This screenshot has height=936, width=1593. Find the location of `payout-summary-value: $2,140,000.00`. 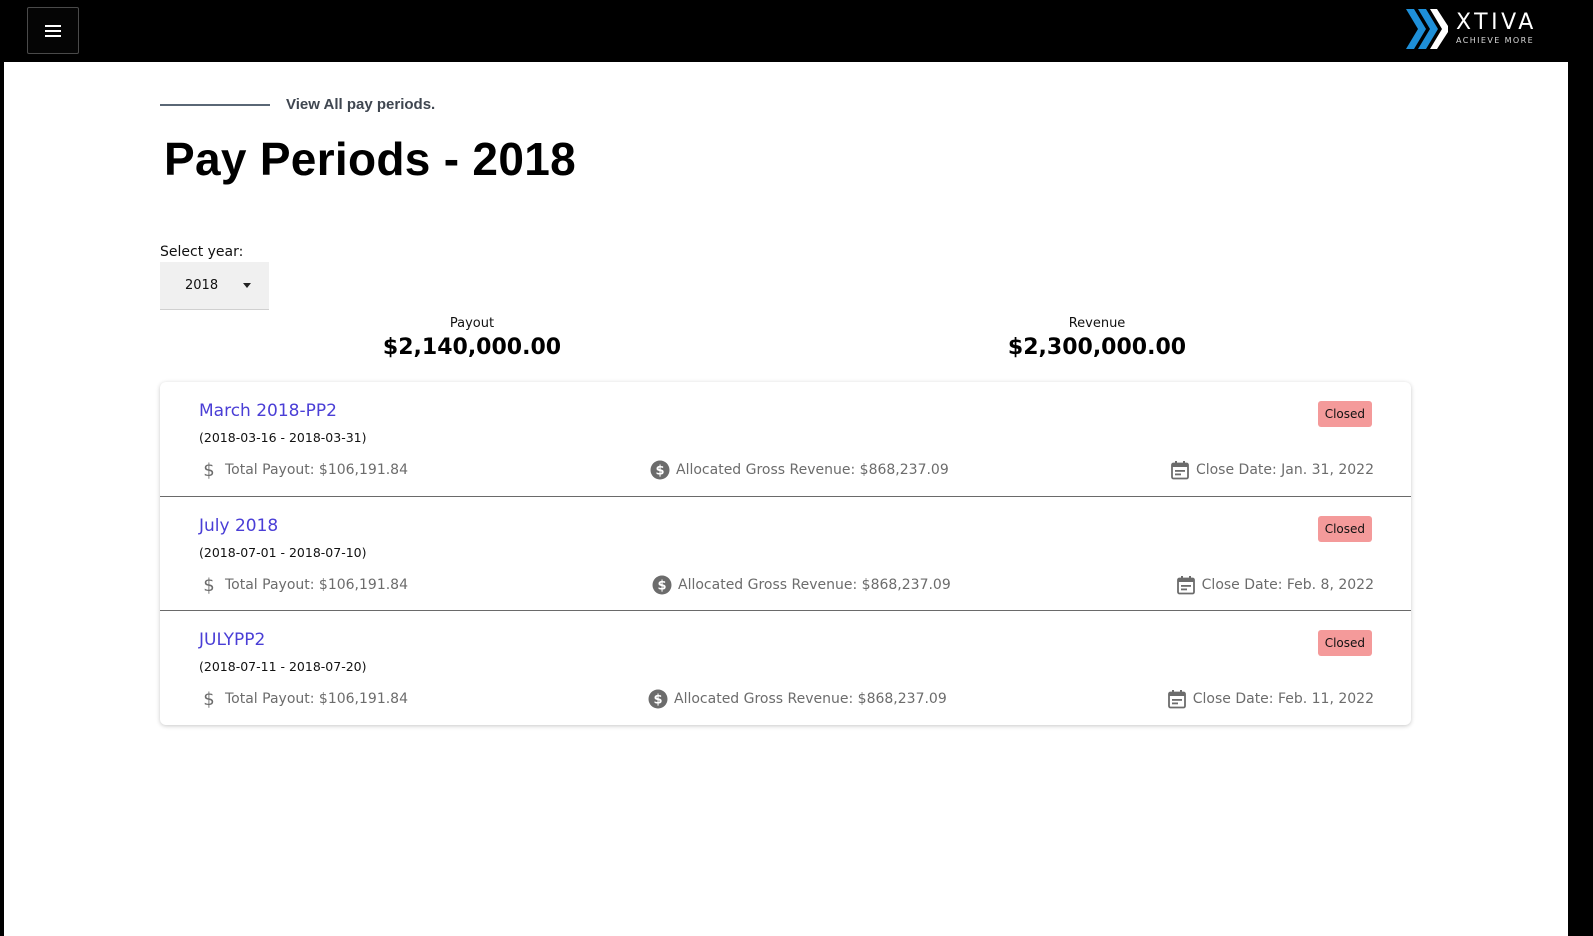

payout-summary-value: $2,140,000.00 is located at coordinates (472, 347).